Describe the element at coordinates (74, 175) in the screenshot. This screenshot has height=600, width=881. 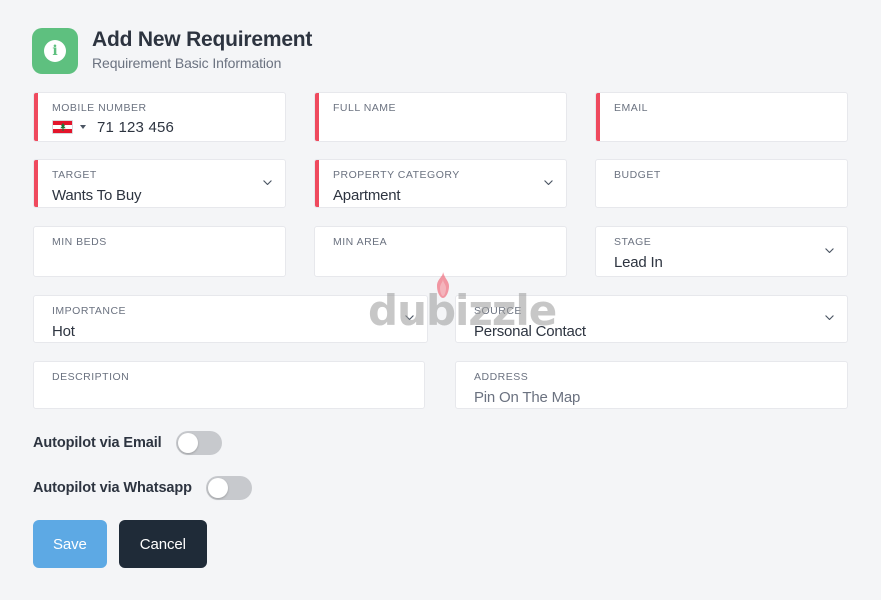
I see `target-label: TARGET` at that location.